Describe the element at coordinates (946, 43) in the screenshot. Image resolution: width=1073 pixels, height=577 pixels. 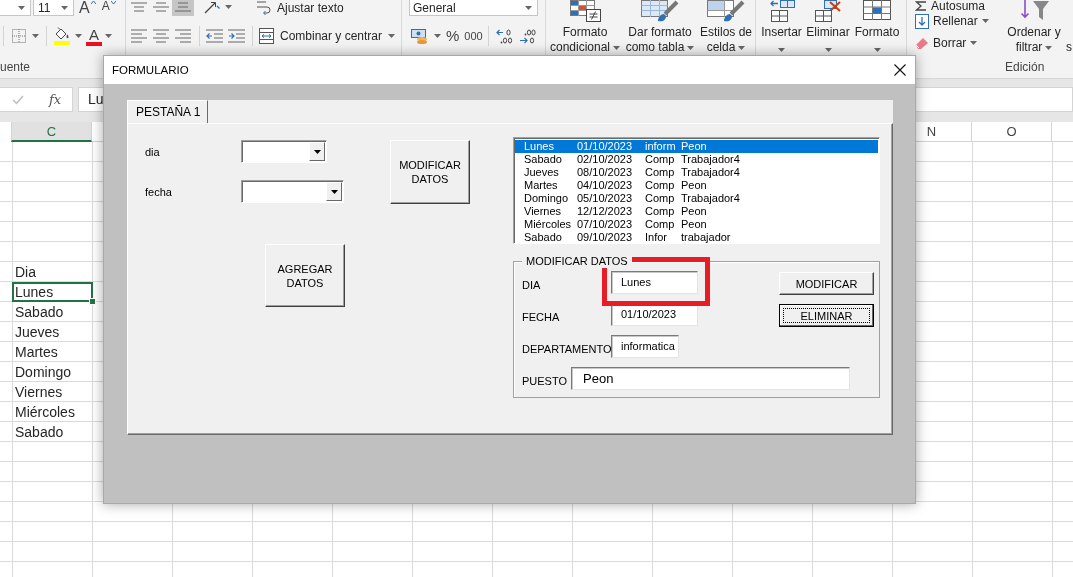
I see `clear-button: Borrar` at that location.